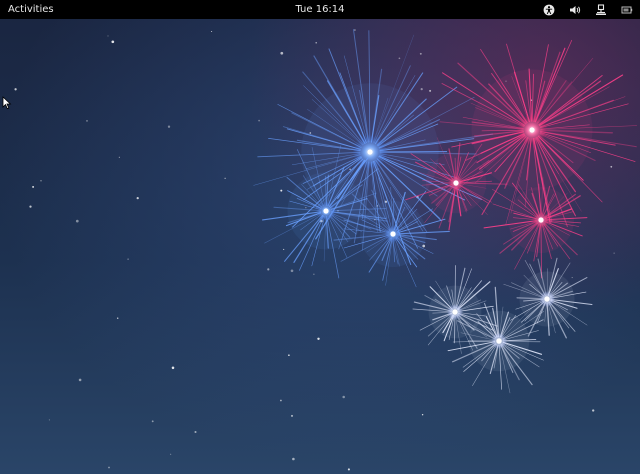 The width and height of the screenshot is (640, 474). What do you see at coordinates (627, 10) in the screenshot?
I see `battery-icon` at bounding box center [627, 10].